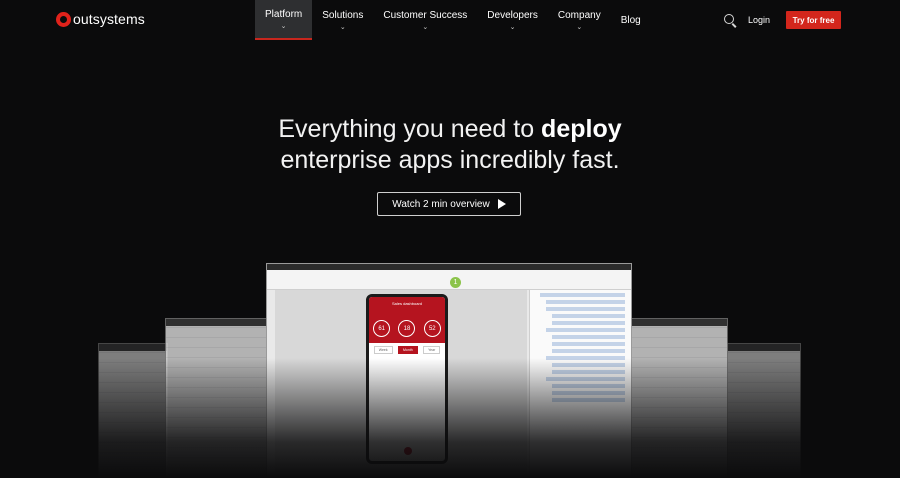 Image resolution: width=900 pixels, height=478 pixels. I want to click on phone-header: Sales dashboard 61 18 52, so click(407, 320).